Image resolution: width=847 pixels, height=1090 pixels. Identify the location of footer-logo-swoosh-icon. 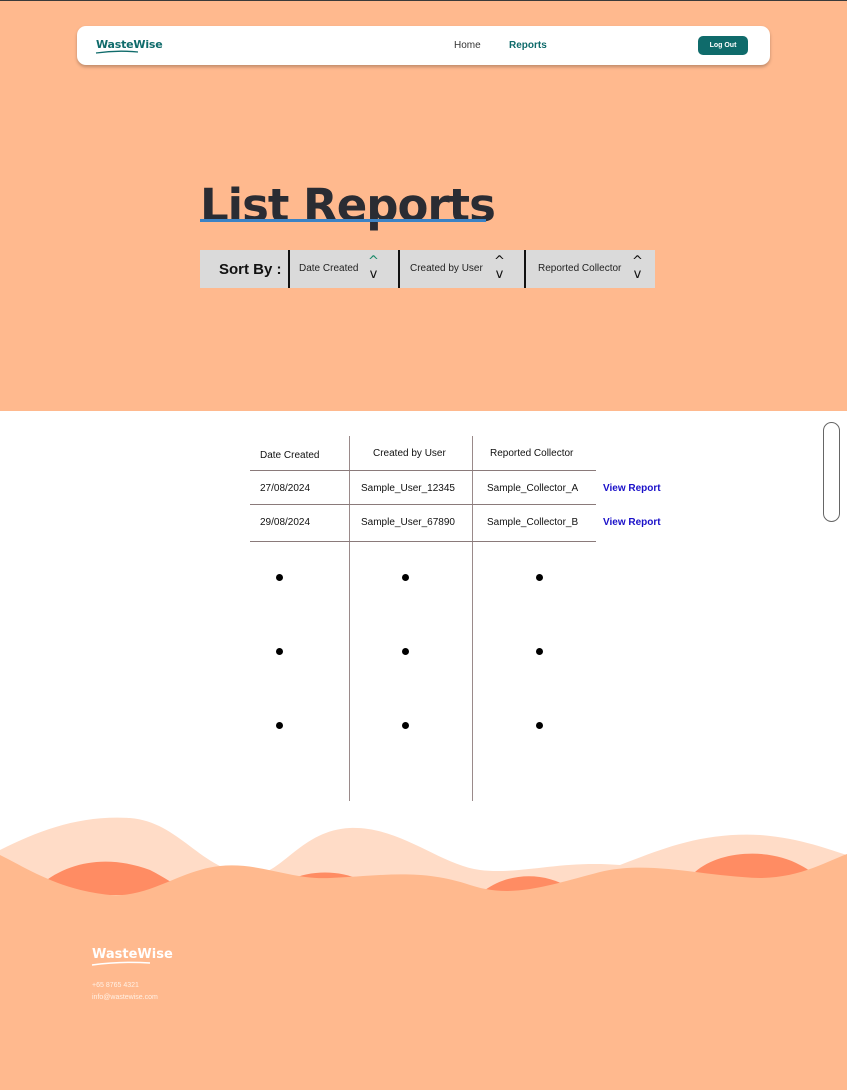
(121, 963).